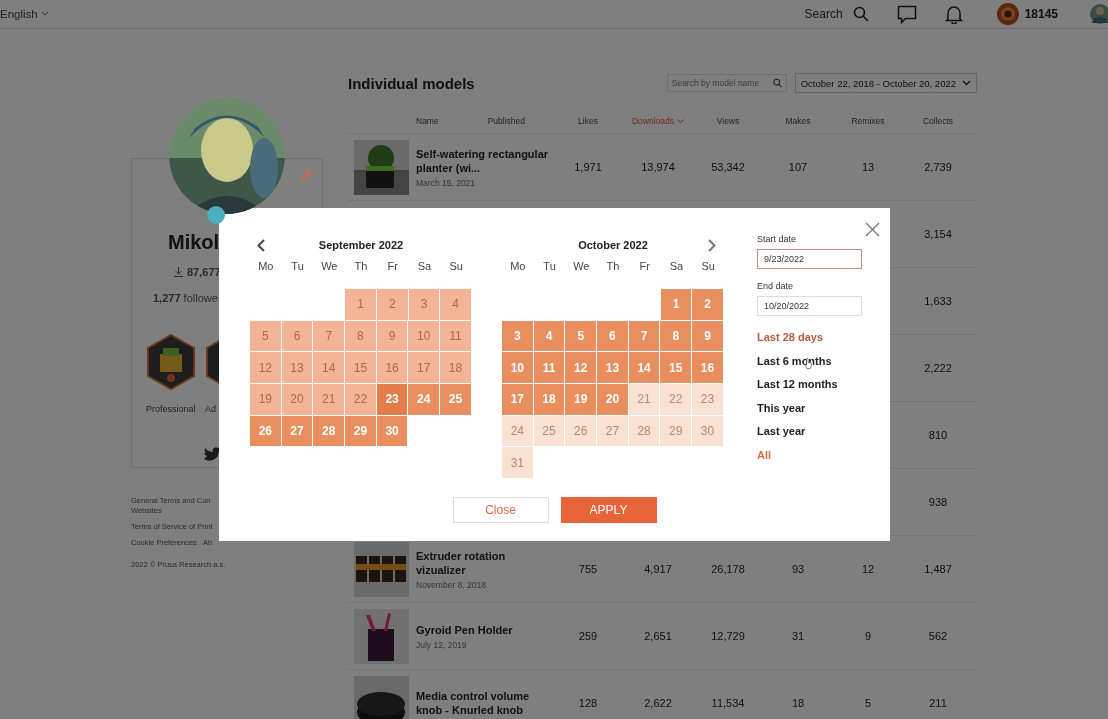  I want to click on user-avatar-icon, so click(1099, 14).